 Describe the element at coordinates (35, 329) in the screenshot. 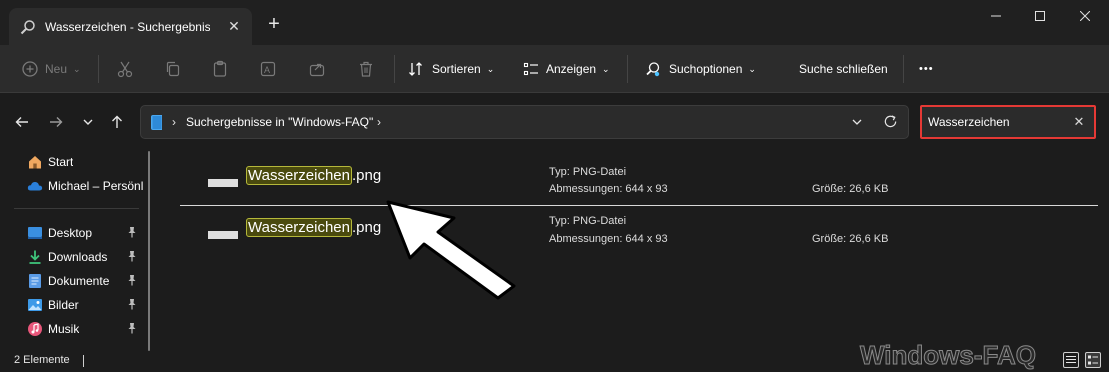

I see `music-icon` at that location.